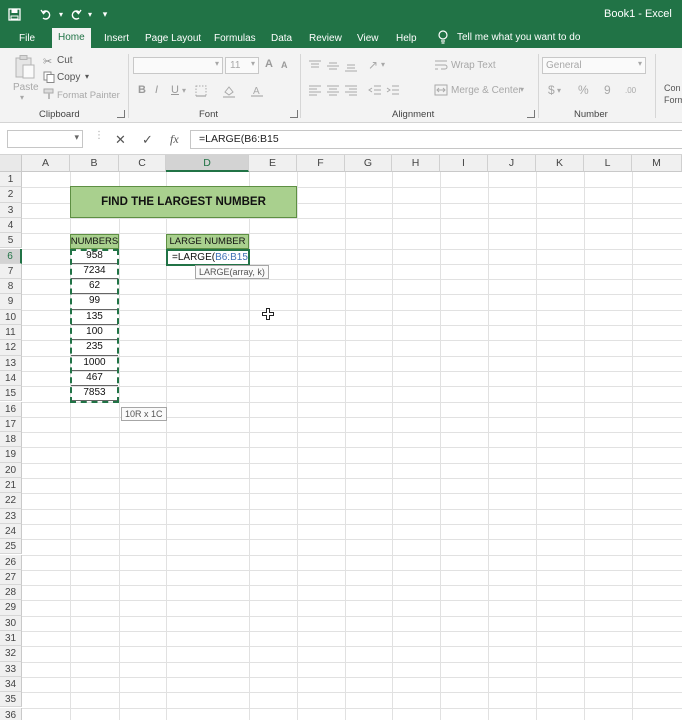 Image resolution: width=682 pixels, height=720 pixels. Describe the element at coordinates (608, 163) in the screenshot. I see `column-header-l: L` at that location.